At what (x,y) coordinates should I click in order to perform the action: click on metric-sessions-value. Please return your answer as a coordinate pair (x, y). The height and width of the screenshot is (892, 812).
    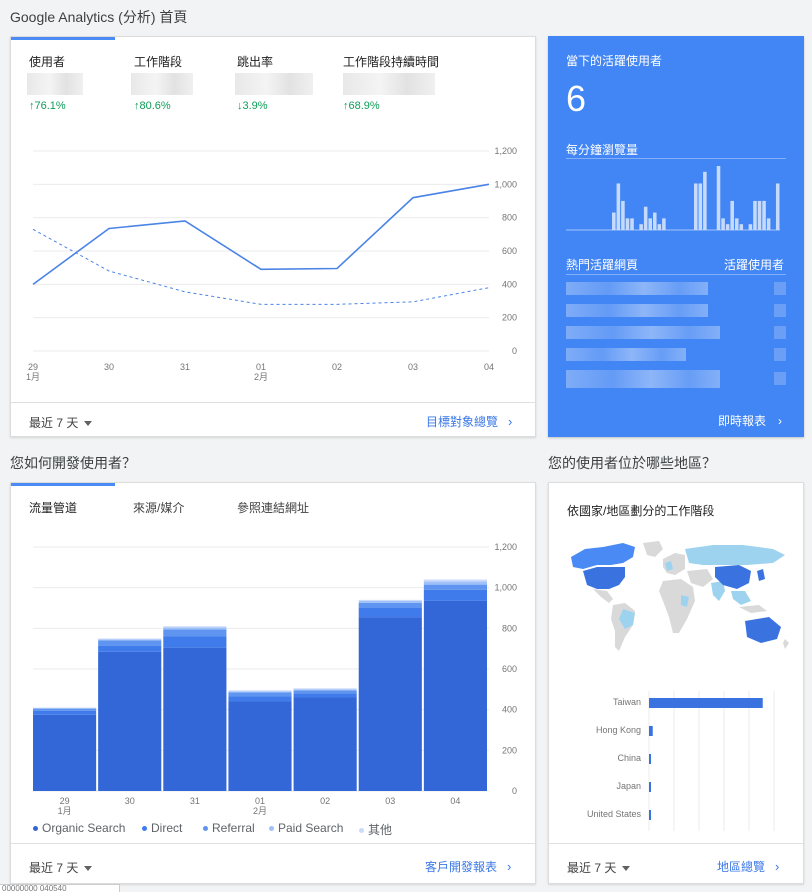
    Looking at the image, I should click on (162, 84).